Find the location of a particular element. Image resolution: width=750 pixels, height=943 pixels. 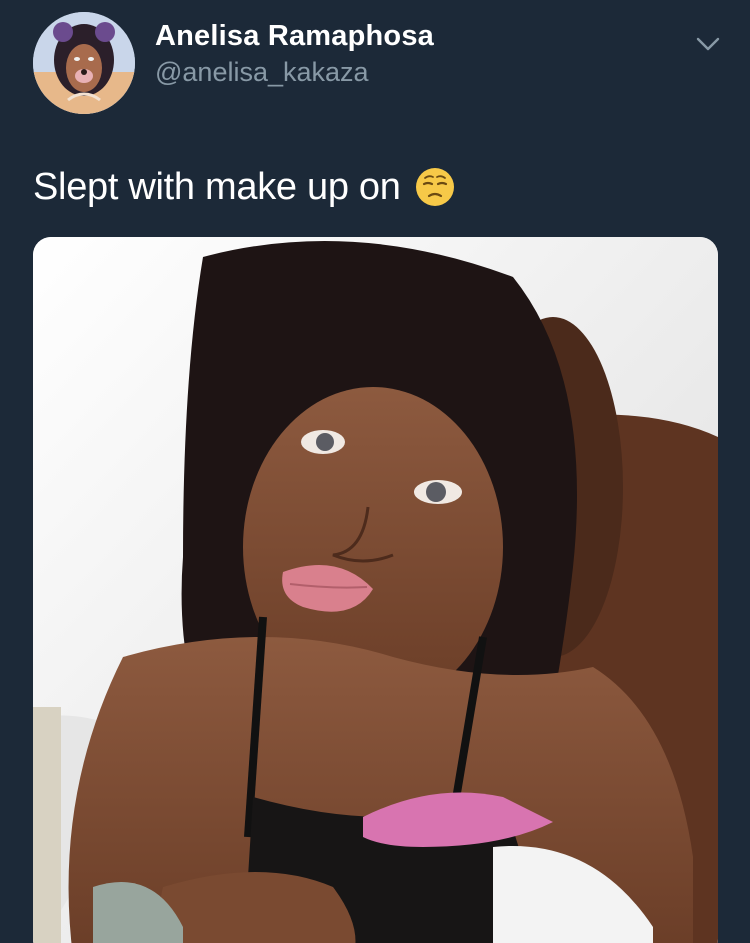

pensive-face-emoji-icon is located at coordinates (435, 187).